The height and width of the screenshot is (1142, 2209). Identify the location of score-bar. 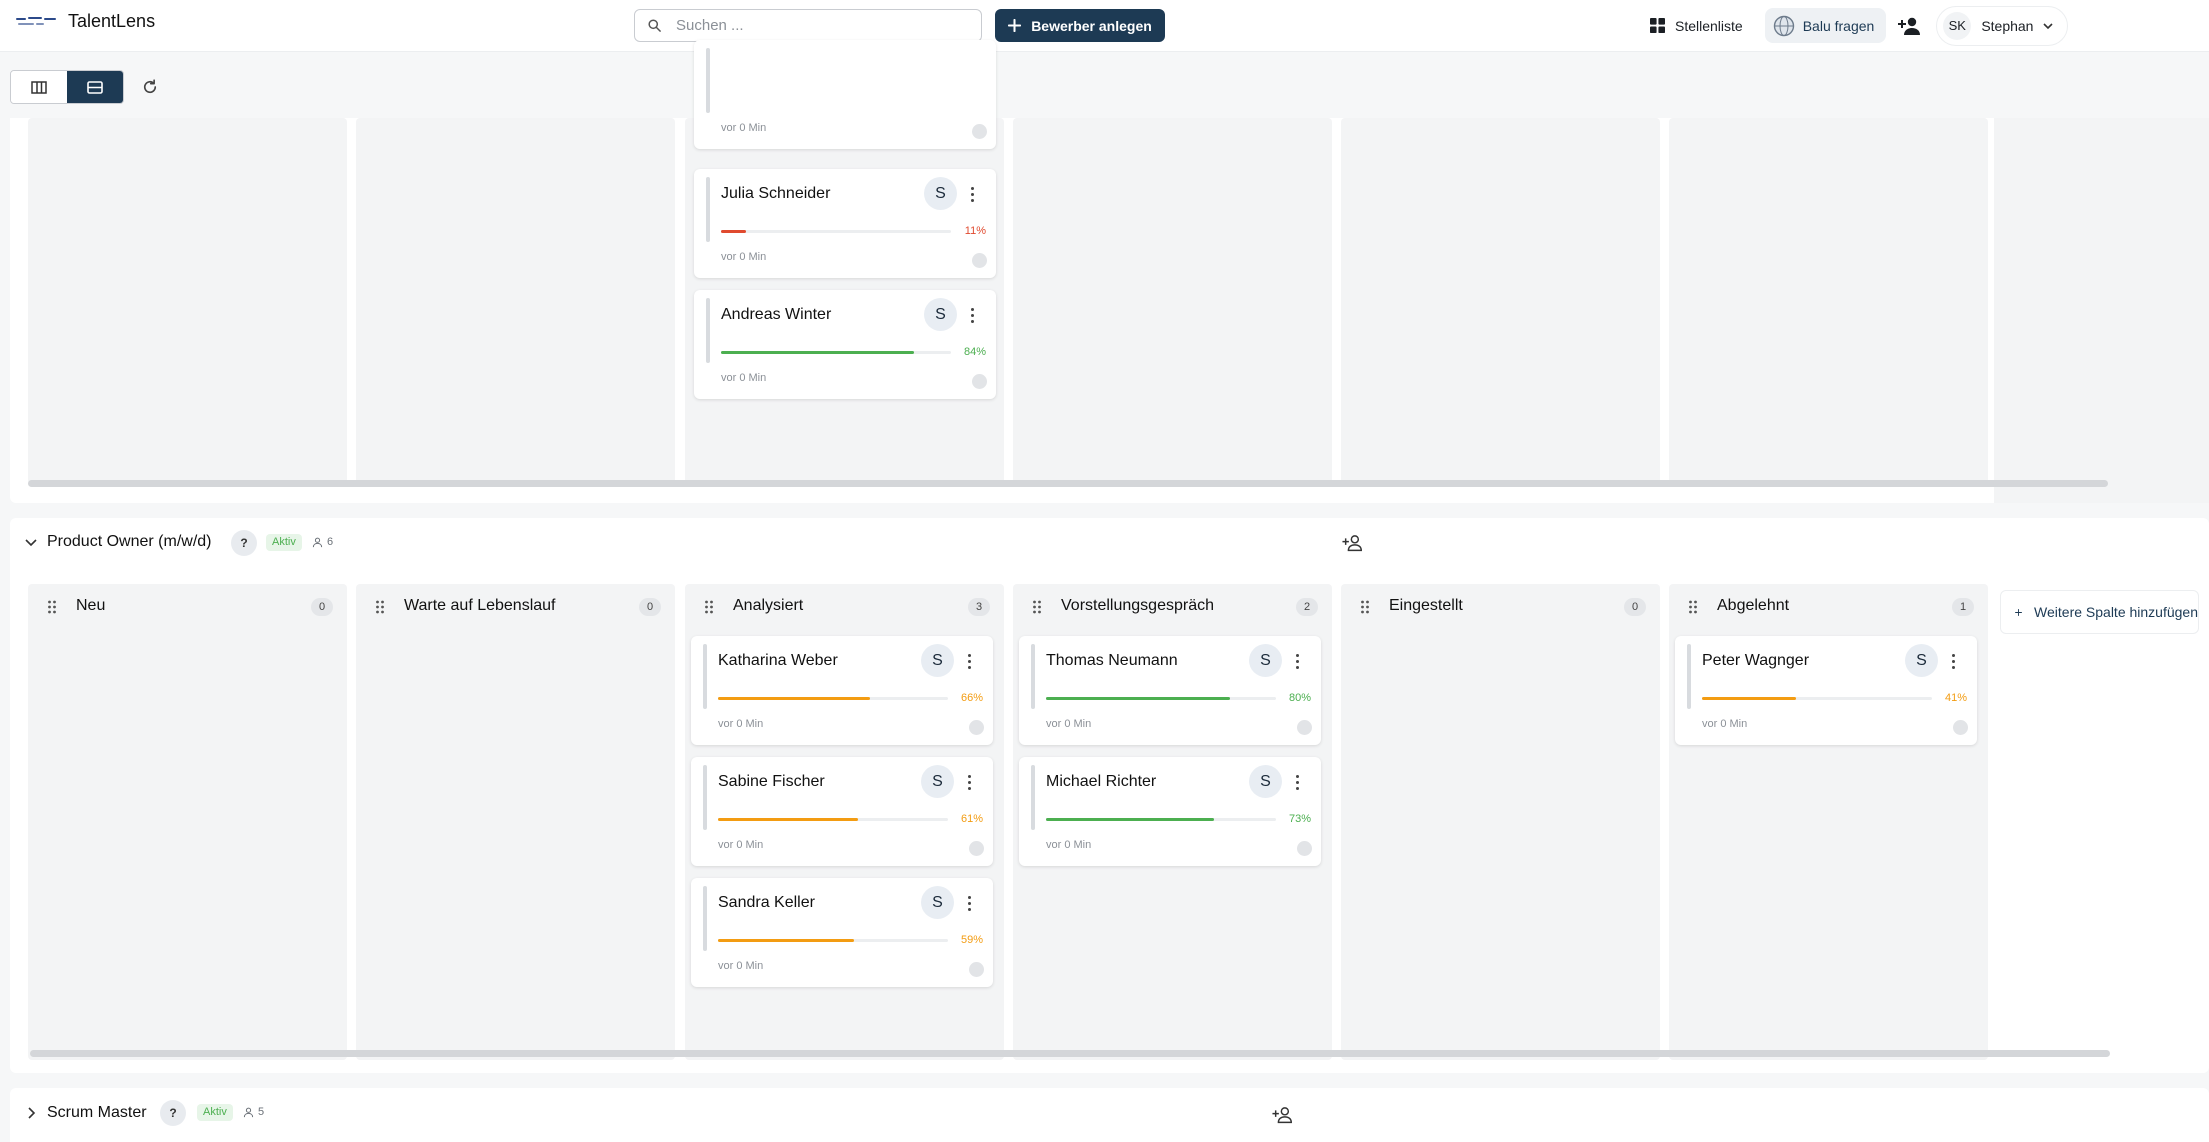
(1161, 698).